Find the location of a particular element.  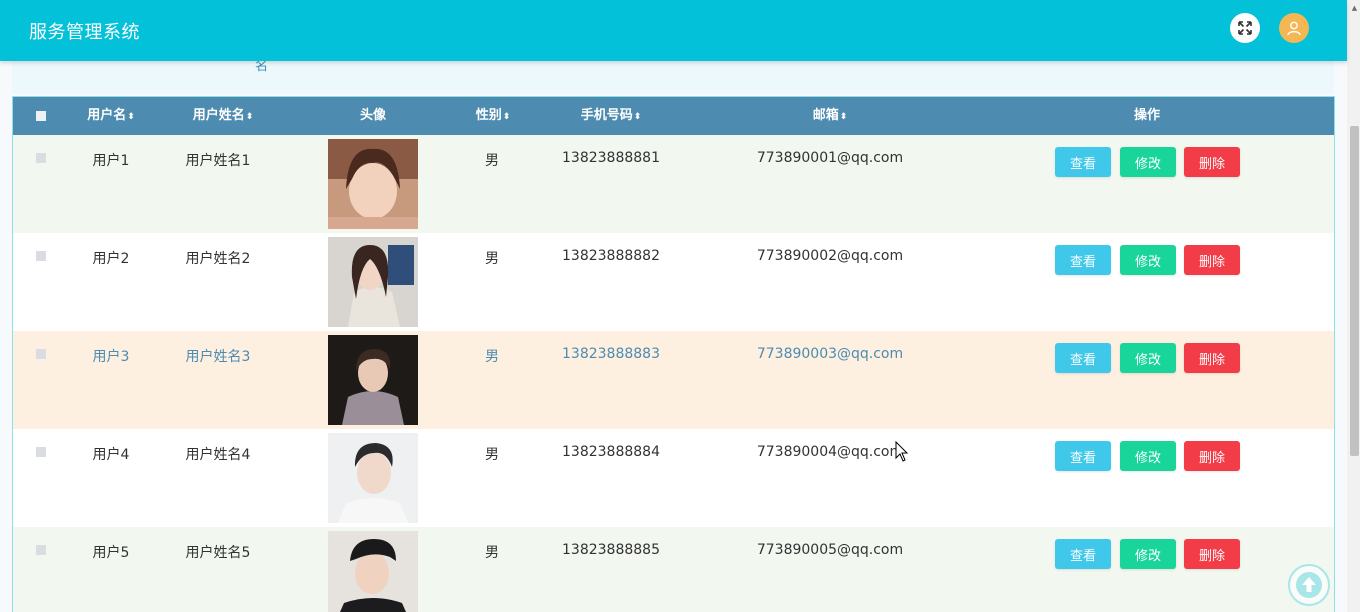

header-phone: 手机号码⬍ is located at coordinates (611, 116).